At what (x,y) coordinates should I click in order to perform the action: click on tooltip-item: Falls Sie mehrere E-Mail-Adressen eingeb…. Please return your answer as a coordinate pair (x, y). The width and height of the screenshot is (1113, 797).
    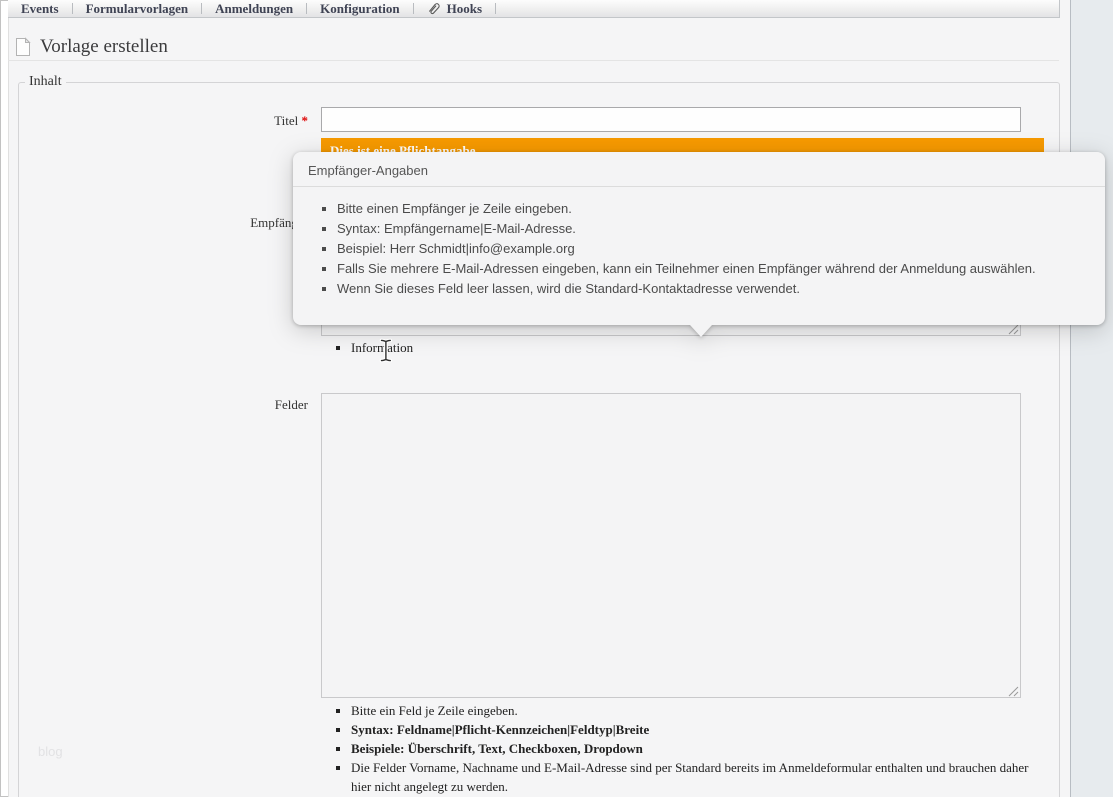
    Looking at the image, I should click on (712, 269).